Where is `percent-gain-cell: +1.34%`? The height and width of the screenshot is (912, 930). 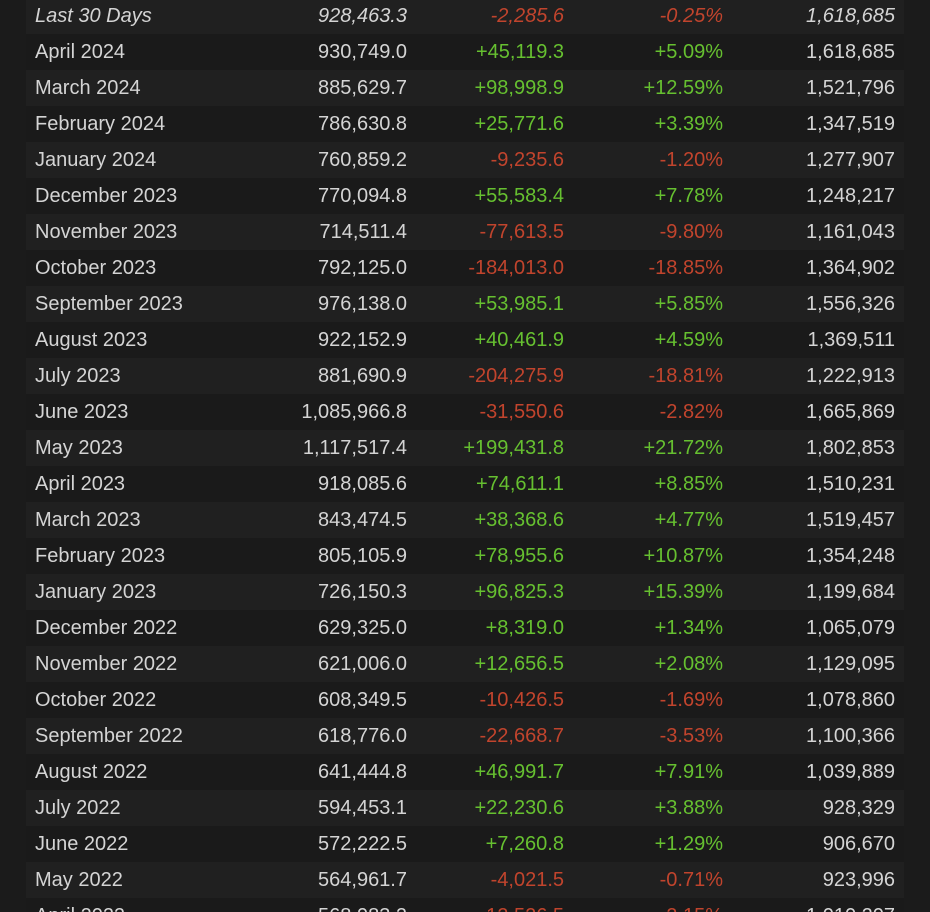 percent-gain-cell: +1.34% is located at coordinates (688, 628).